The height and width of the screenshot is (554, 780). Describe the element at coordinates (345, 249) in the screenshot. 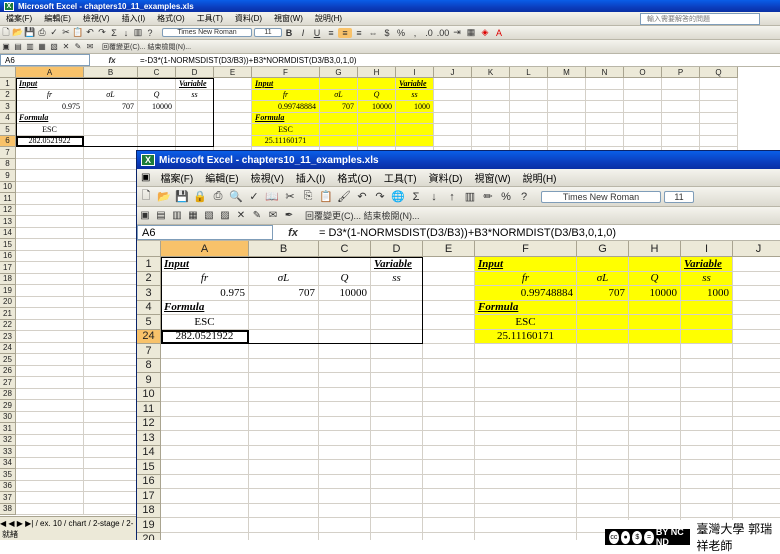

I see `column-header-c: C` at that location.